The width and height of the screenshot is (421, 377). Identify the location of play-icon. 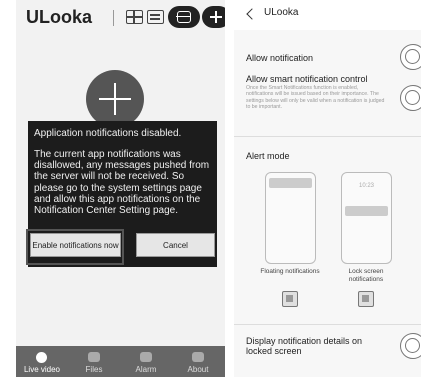
(41, 357).